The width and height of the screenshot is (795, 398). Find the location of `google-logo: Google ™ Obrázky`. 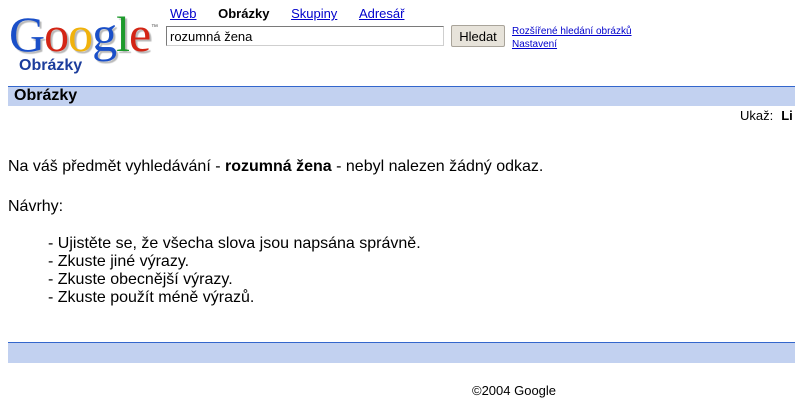

google-logo: Google ™ Obrázky is located at coordinates (84, 42).